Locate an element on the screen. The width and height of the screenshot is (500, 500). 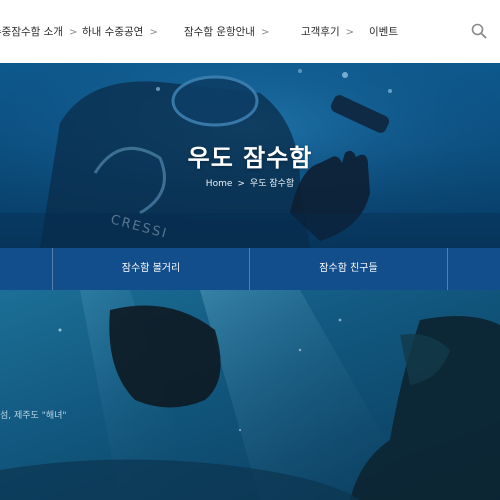
nav-item-label: 고객후기 is located at coordinates (320, 32).